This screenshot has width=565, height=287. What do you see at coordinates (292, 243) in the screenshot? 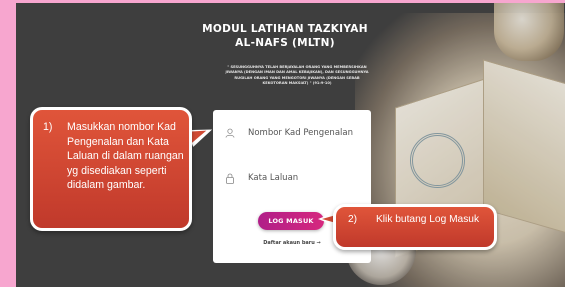
I see `register-link: Daftar akaun baru →` at bounding box center [292, 243].